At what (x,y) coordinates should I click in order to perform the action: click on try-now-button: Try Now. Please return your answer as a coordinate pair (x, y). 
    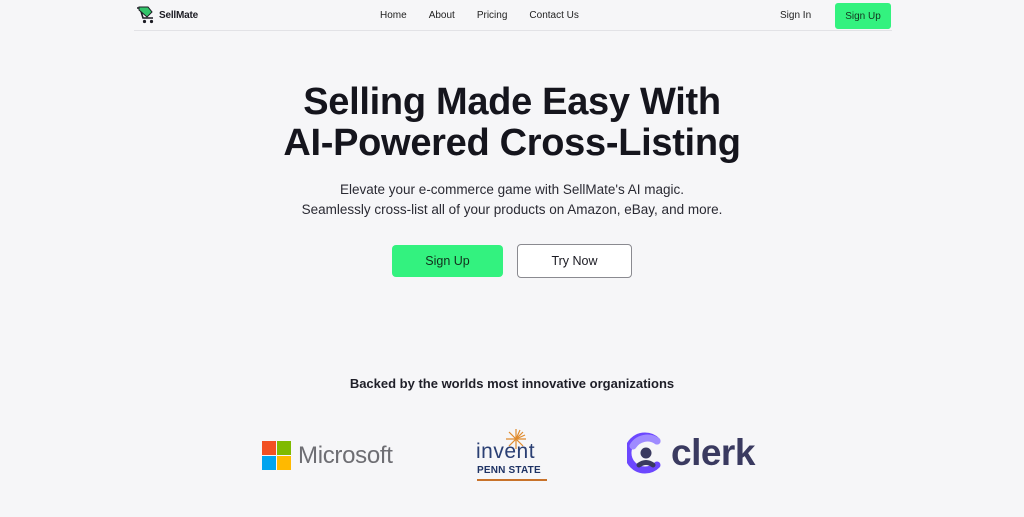
    Looking at the image, I should click on (574, 261).